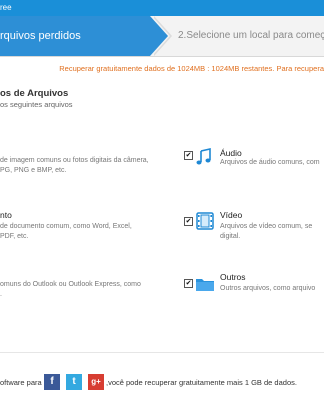  I want to click on audio-checkbox: ✔, so click(188, 155).